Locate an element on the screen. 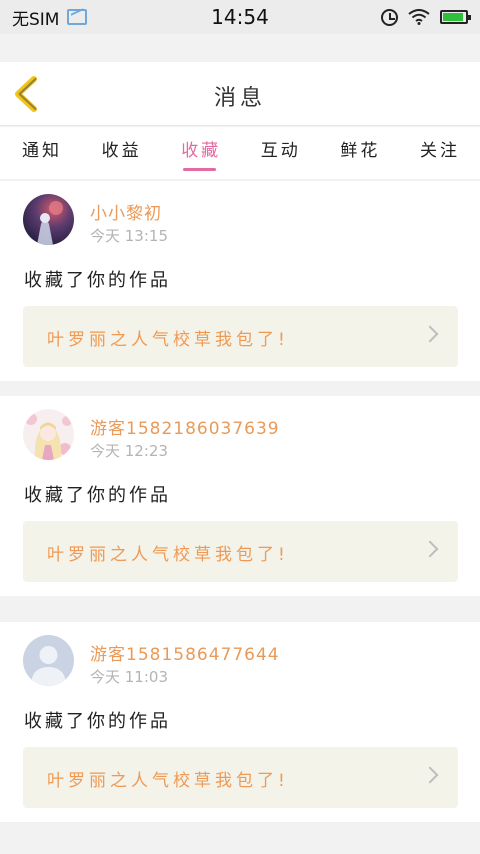  battery-icon is located at coordinates (455, 17).